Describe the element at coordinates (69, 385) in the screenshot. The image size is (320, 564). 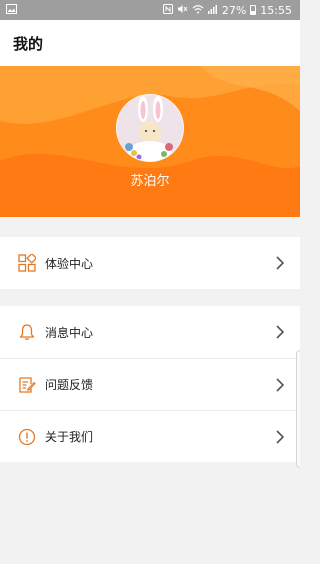
I see `menu-item-label: 问题反馈` at that location.